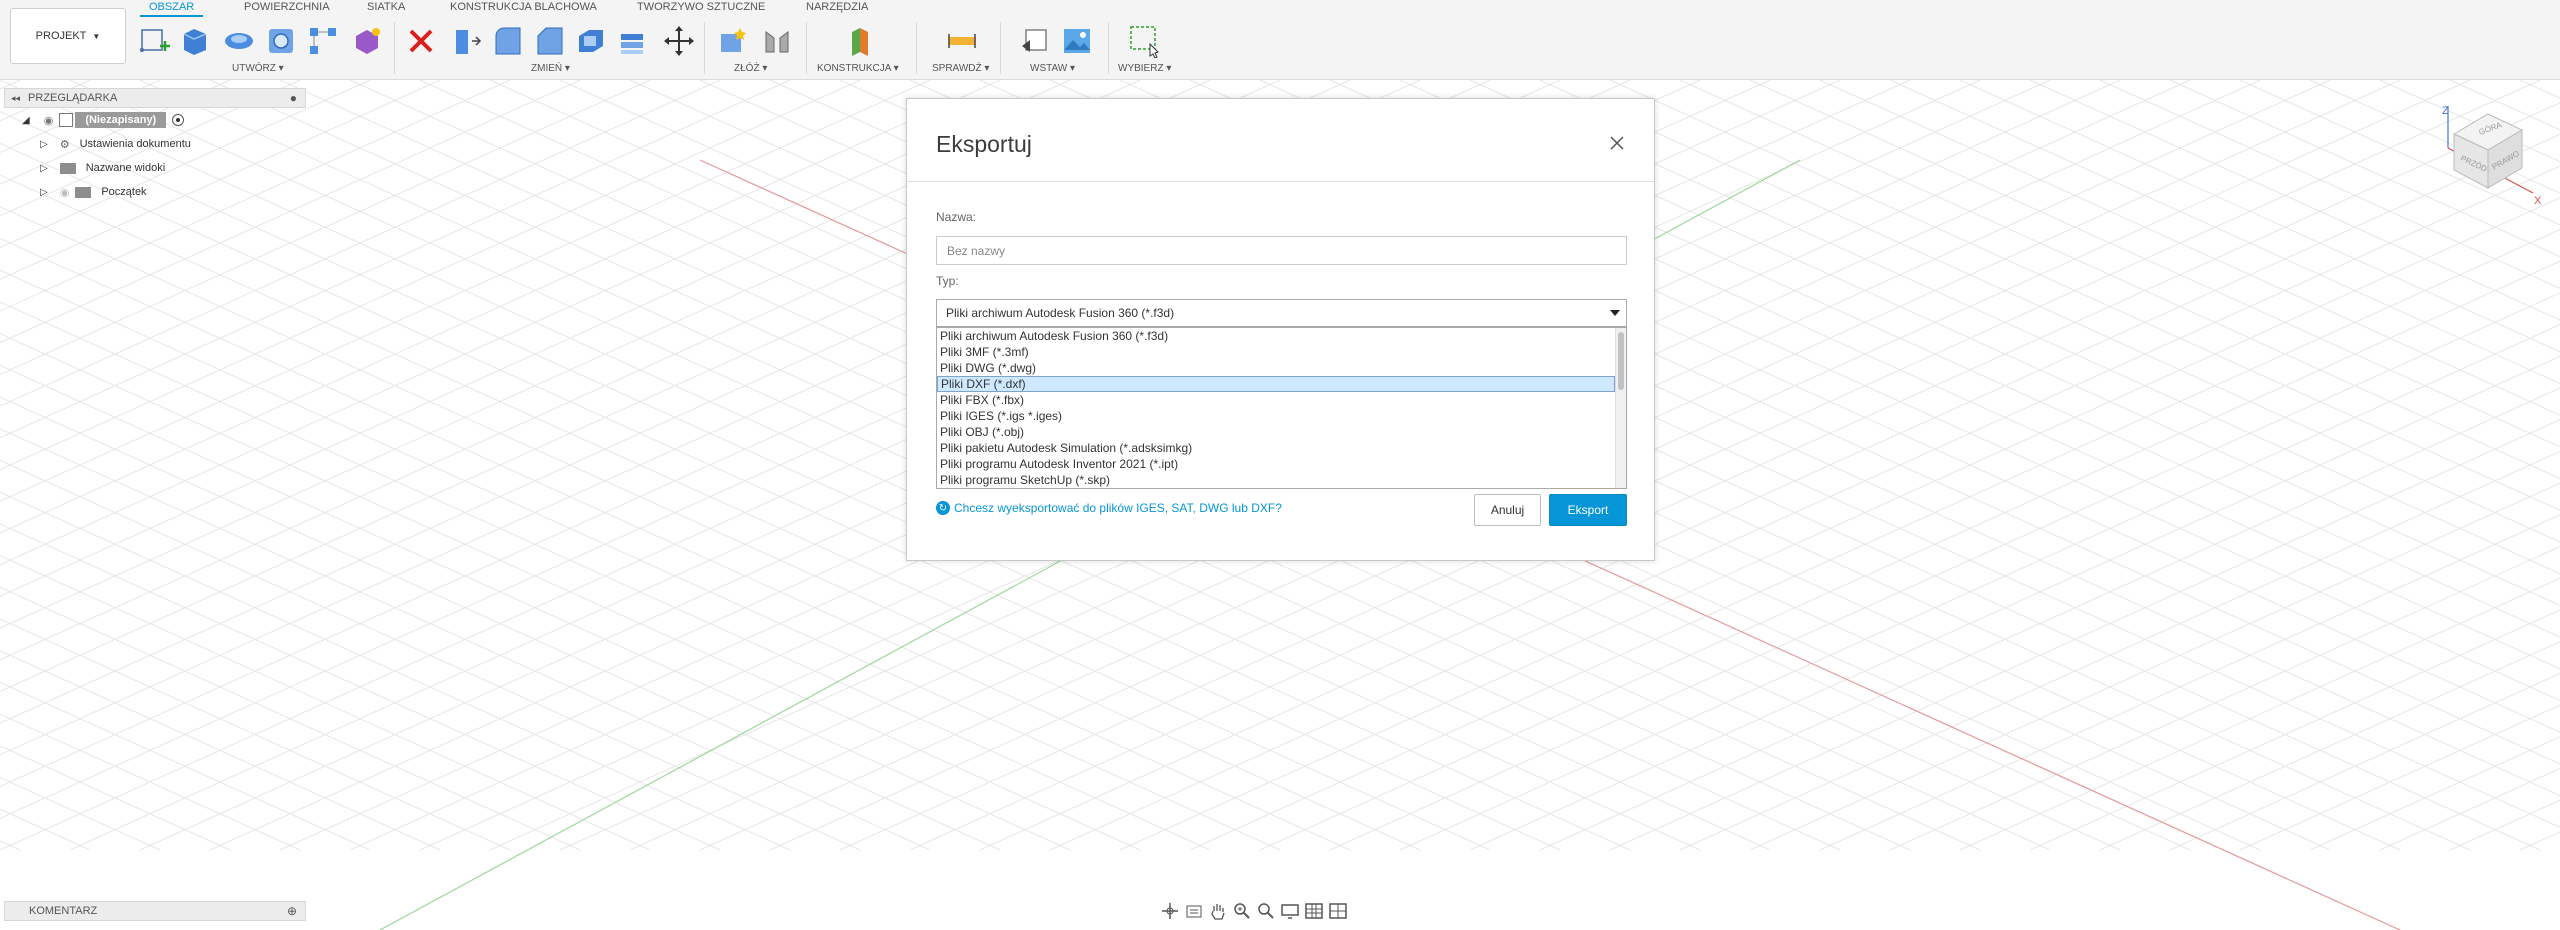  What do you see at coordinates (1276, 416) in the screenshot?
I see `type-option: Pliki IGES (*.igs *.iges)` at bounding box center [1276, 416].